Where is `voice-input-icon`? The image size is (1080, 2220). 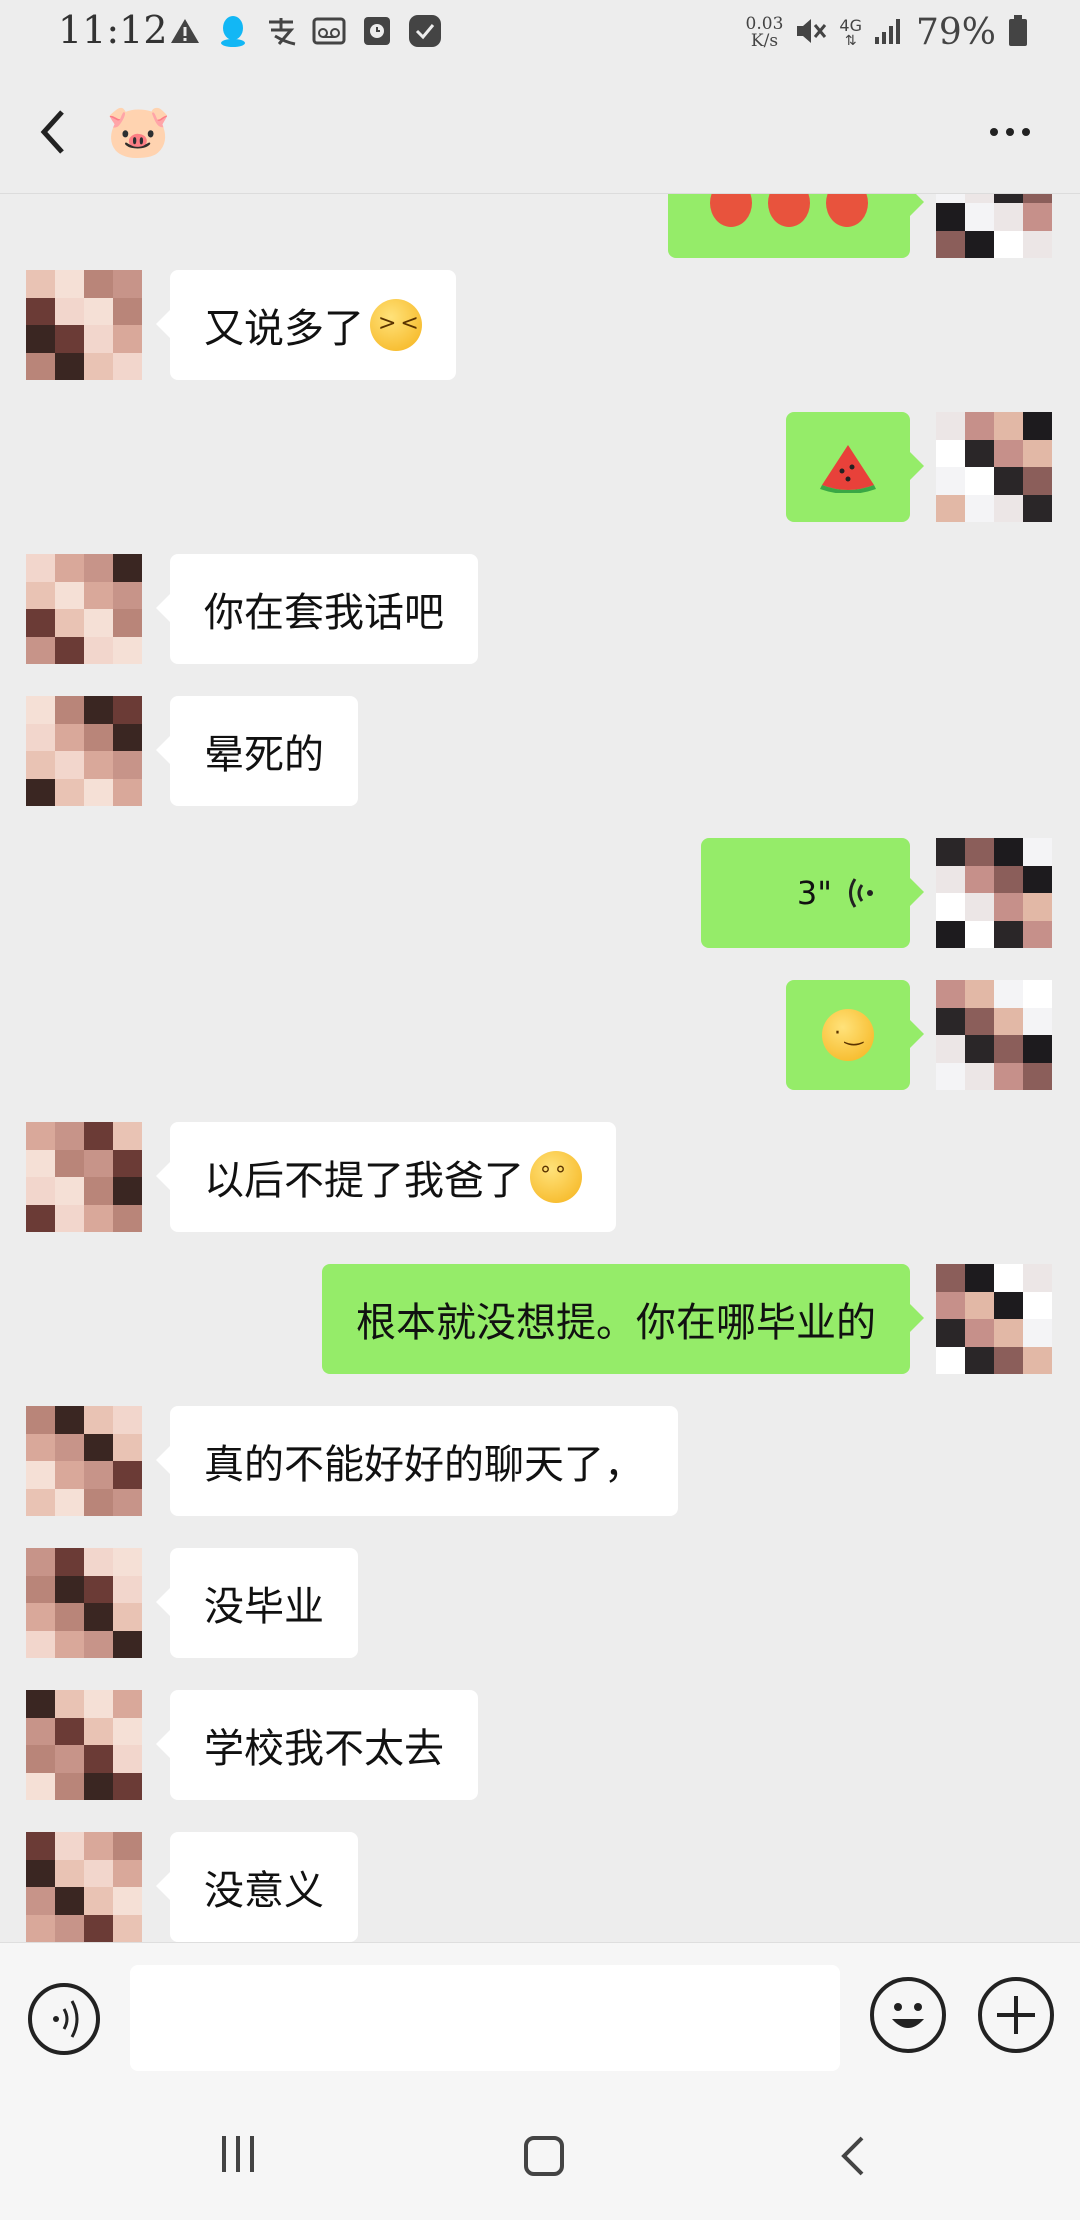 voice-input-icon is located at coordinates (66, 2019).